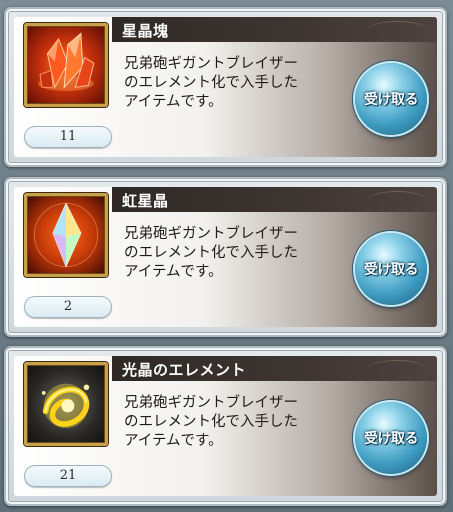 This screenshot has height=512, width=453. Describe the element at coordinates (66, 65) in the screenshot. I see `red-crystal-cluster-icon` at that location.